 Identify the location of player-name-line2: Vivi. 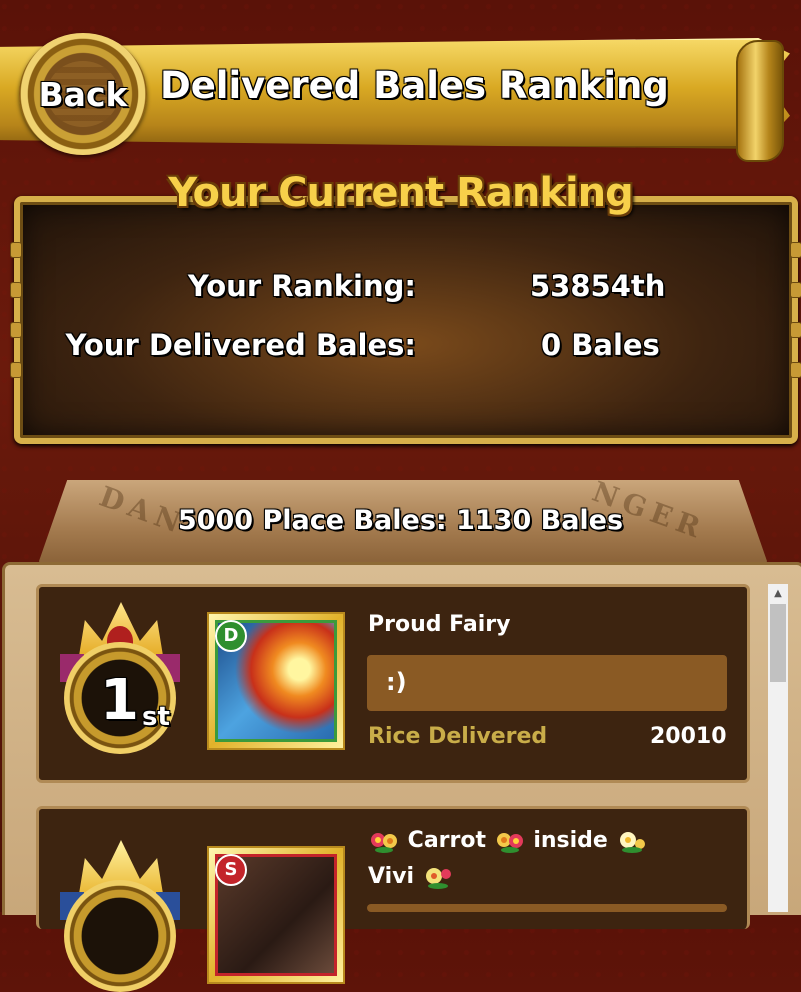
(411, 877).